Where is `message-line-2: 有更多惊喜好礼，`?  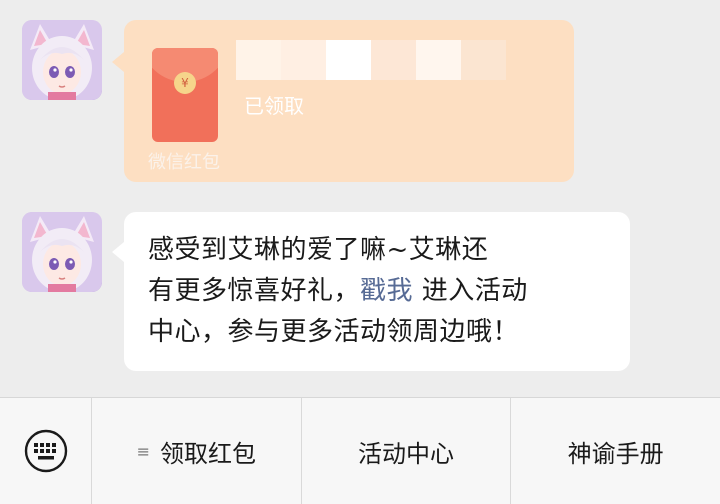 message-line-2: 有更多惊喜好礼， is located at coordinates (254, 291).